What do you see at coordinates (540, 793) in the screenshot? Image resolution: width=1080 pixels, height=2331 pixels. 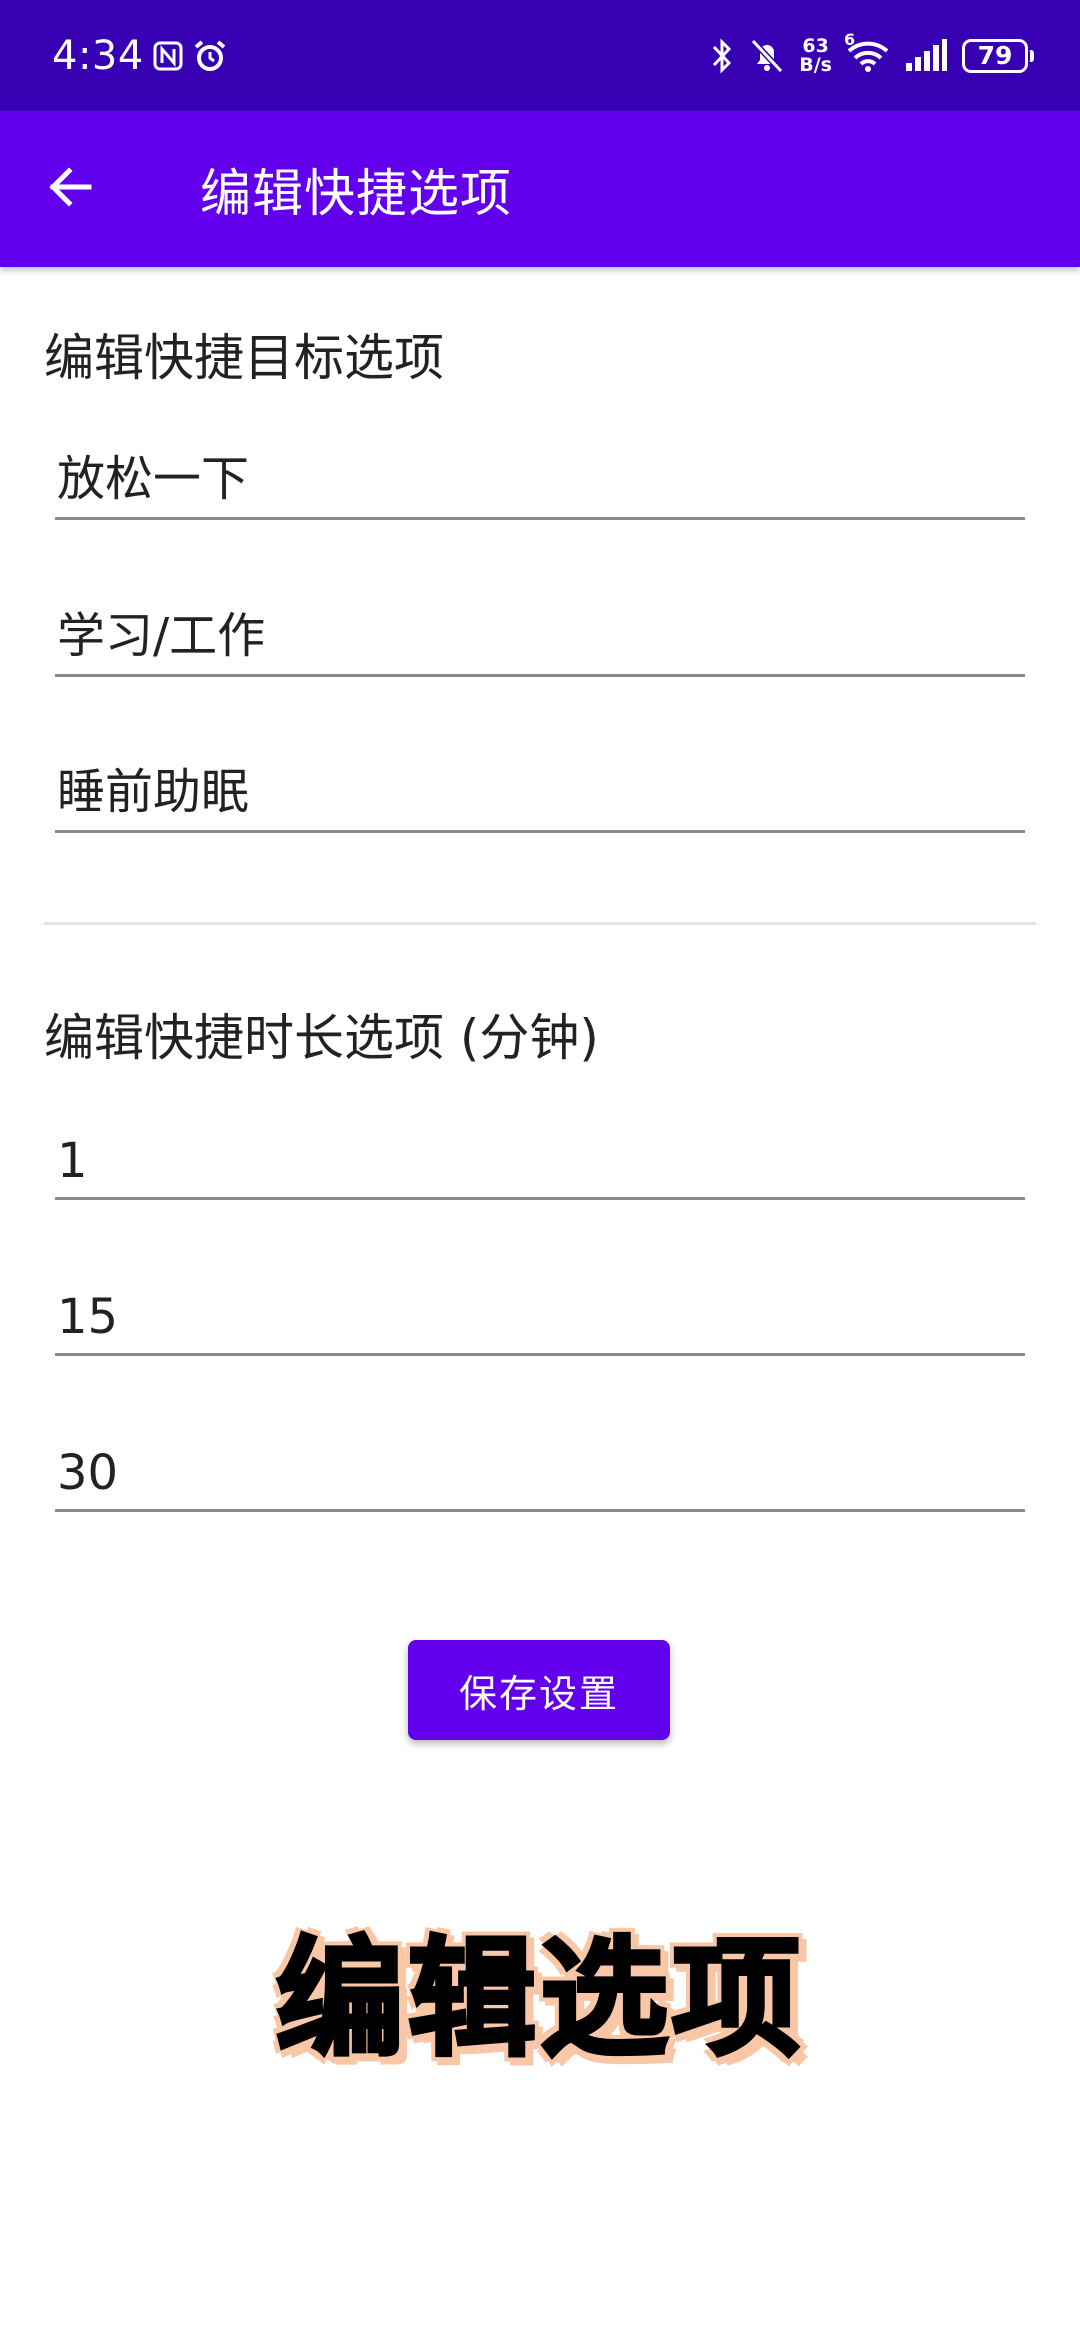 I see `goal-field-3: 睡前助眠` at bounding box center [540, 793].